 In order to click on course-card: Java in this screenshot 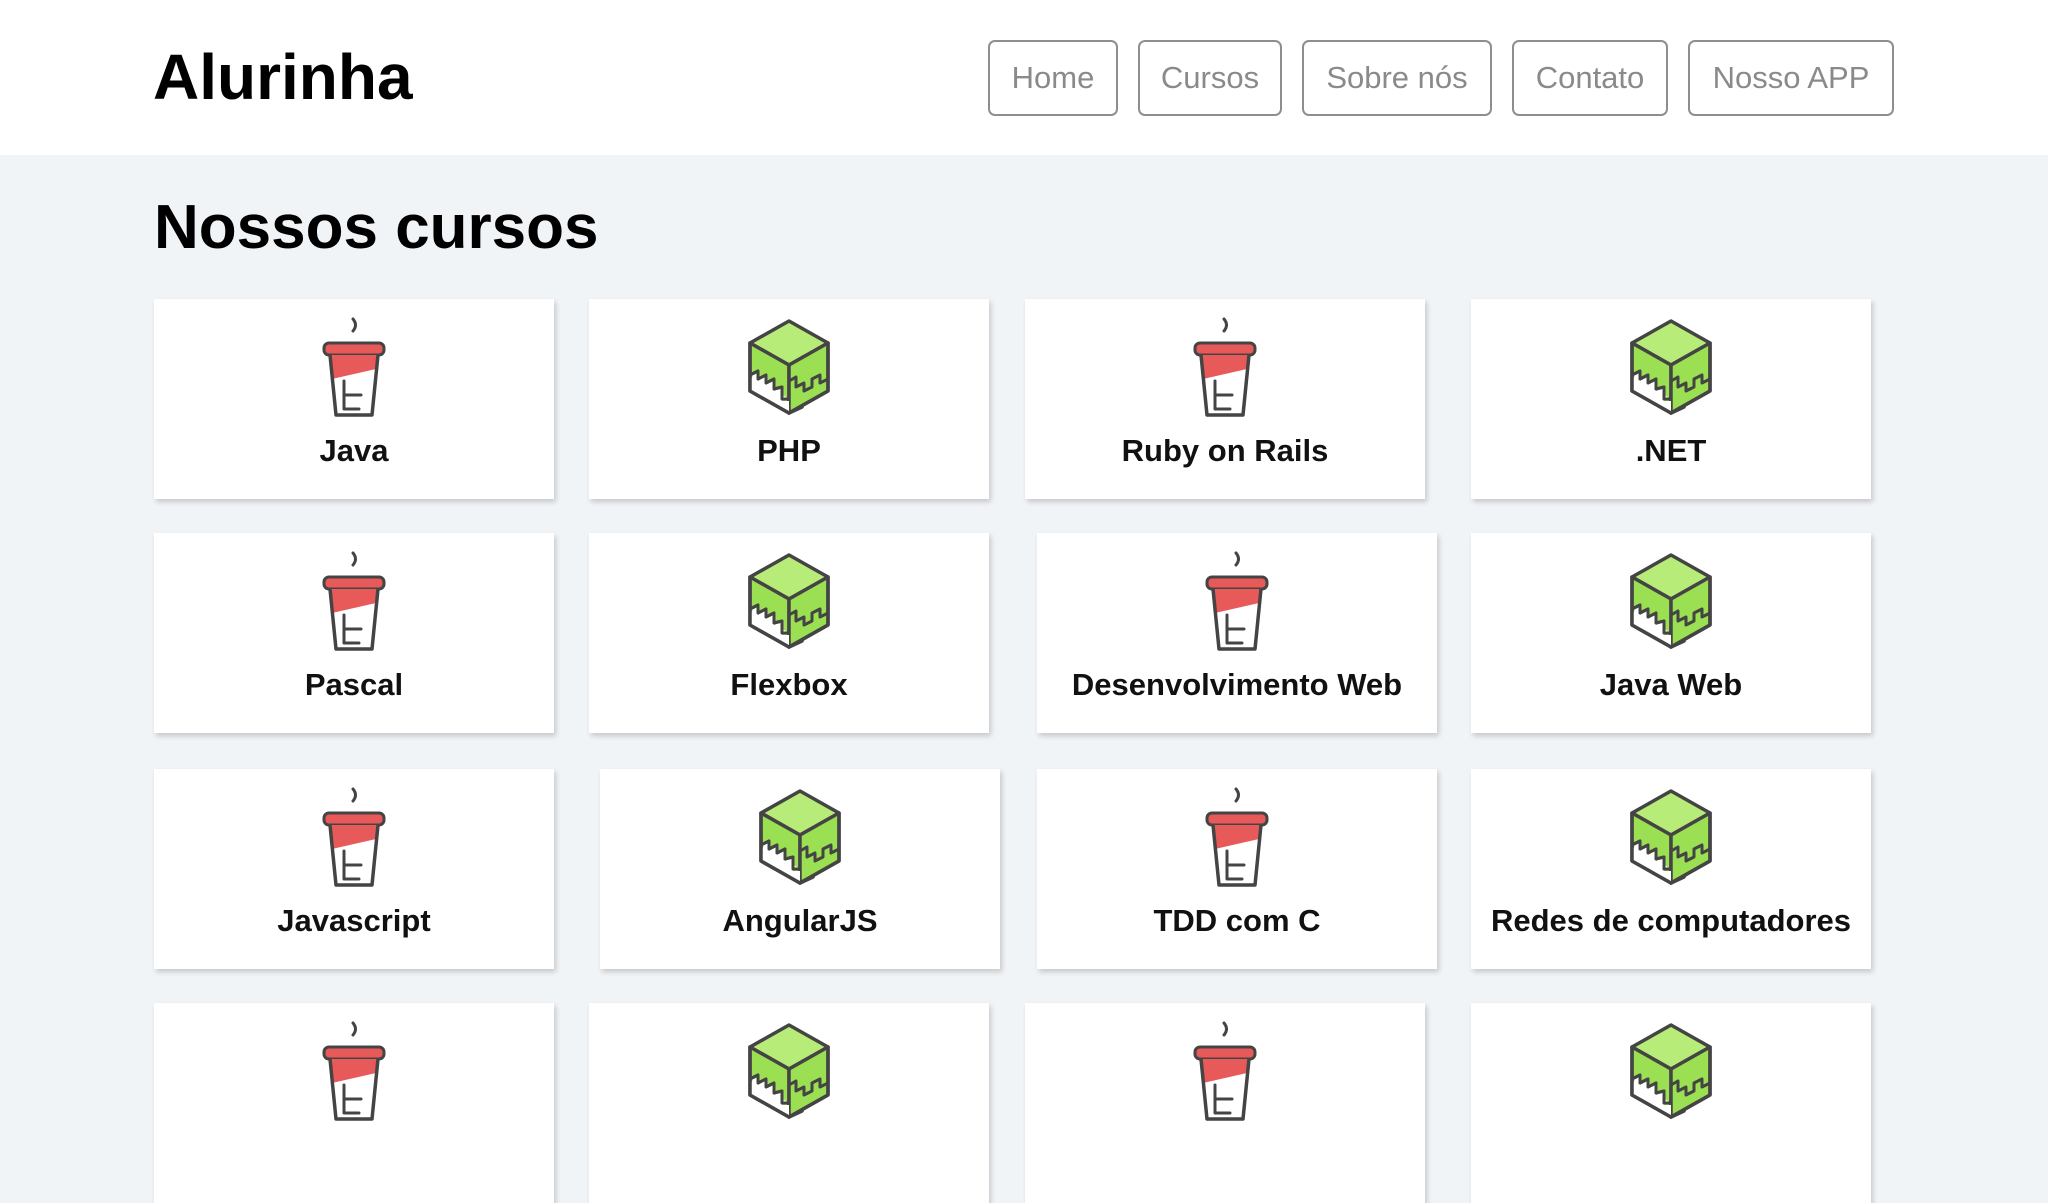, I will do `click(354, 399)`.